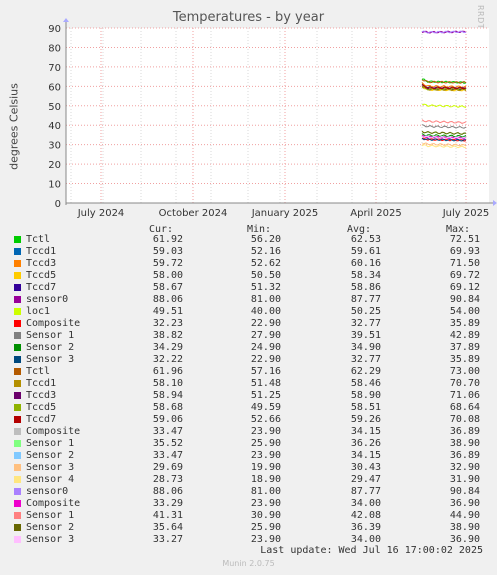  I want to click on legend-max-value: 73.00, so click(464, 371).